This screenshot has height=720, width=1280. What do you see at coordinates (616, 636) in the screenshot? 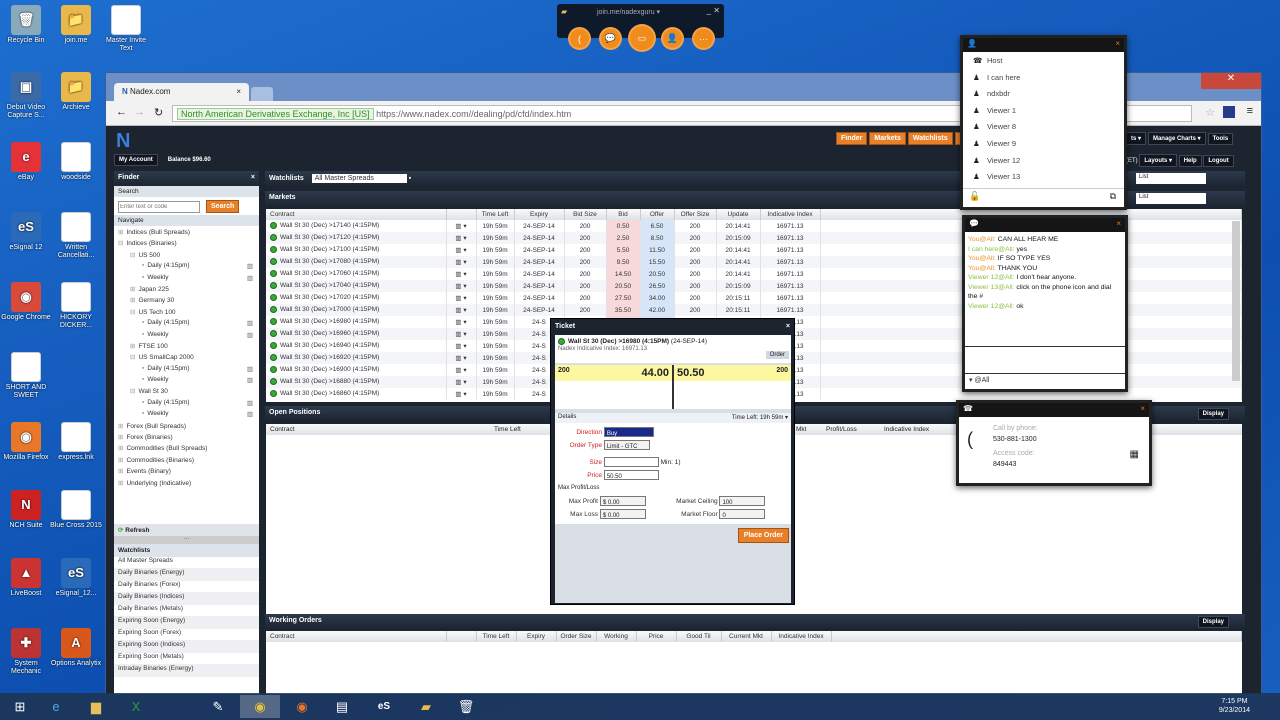
I see `column-header: Working` at bounding box center [616, 636].